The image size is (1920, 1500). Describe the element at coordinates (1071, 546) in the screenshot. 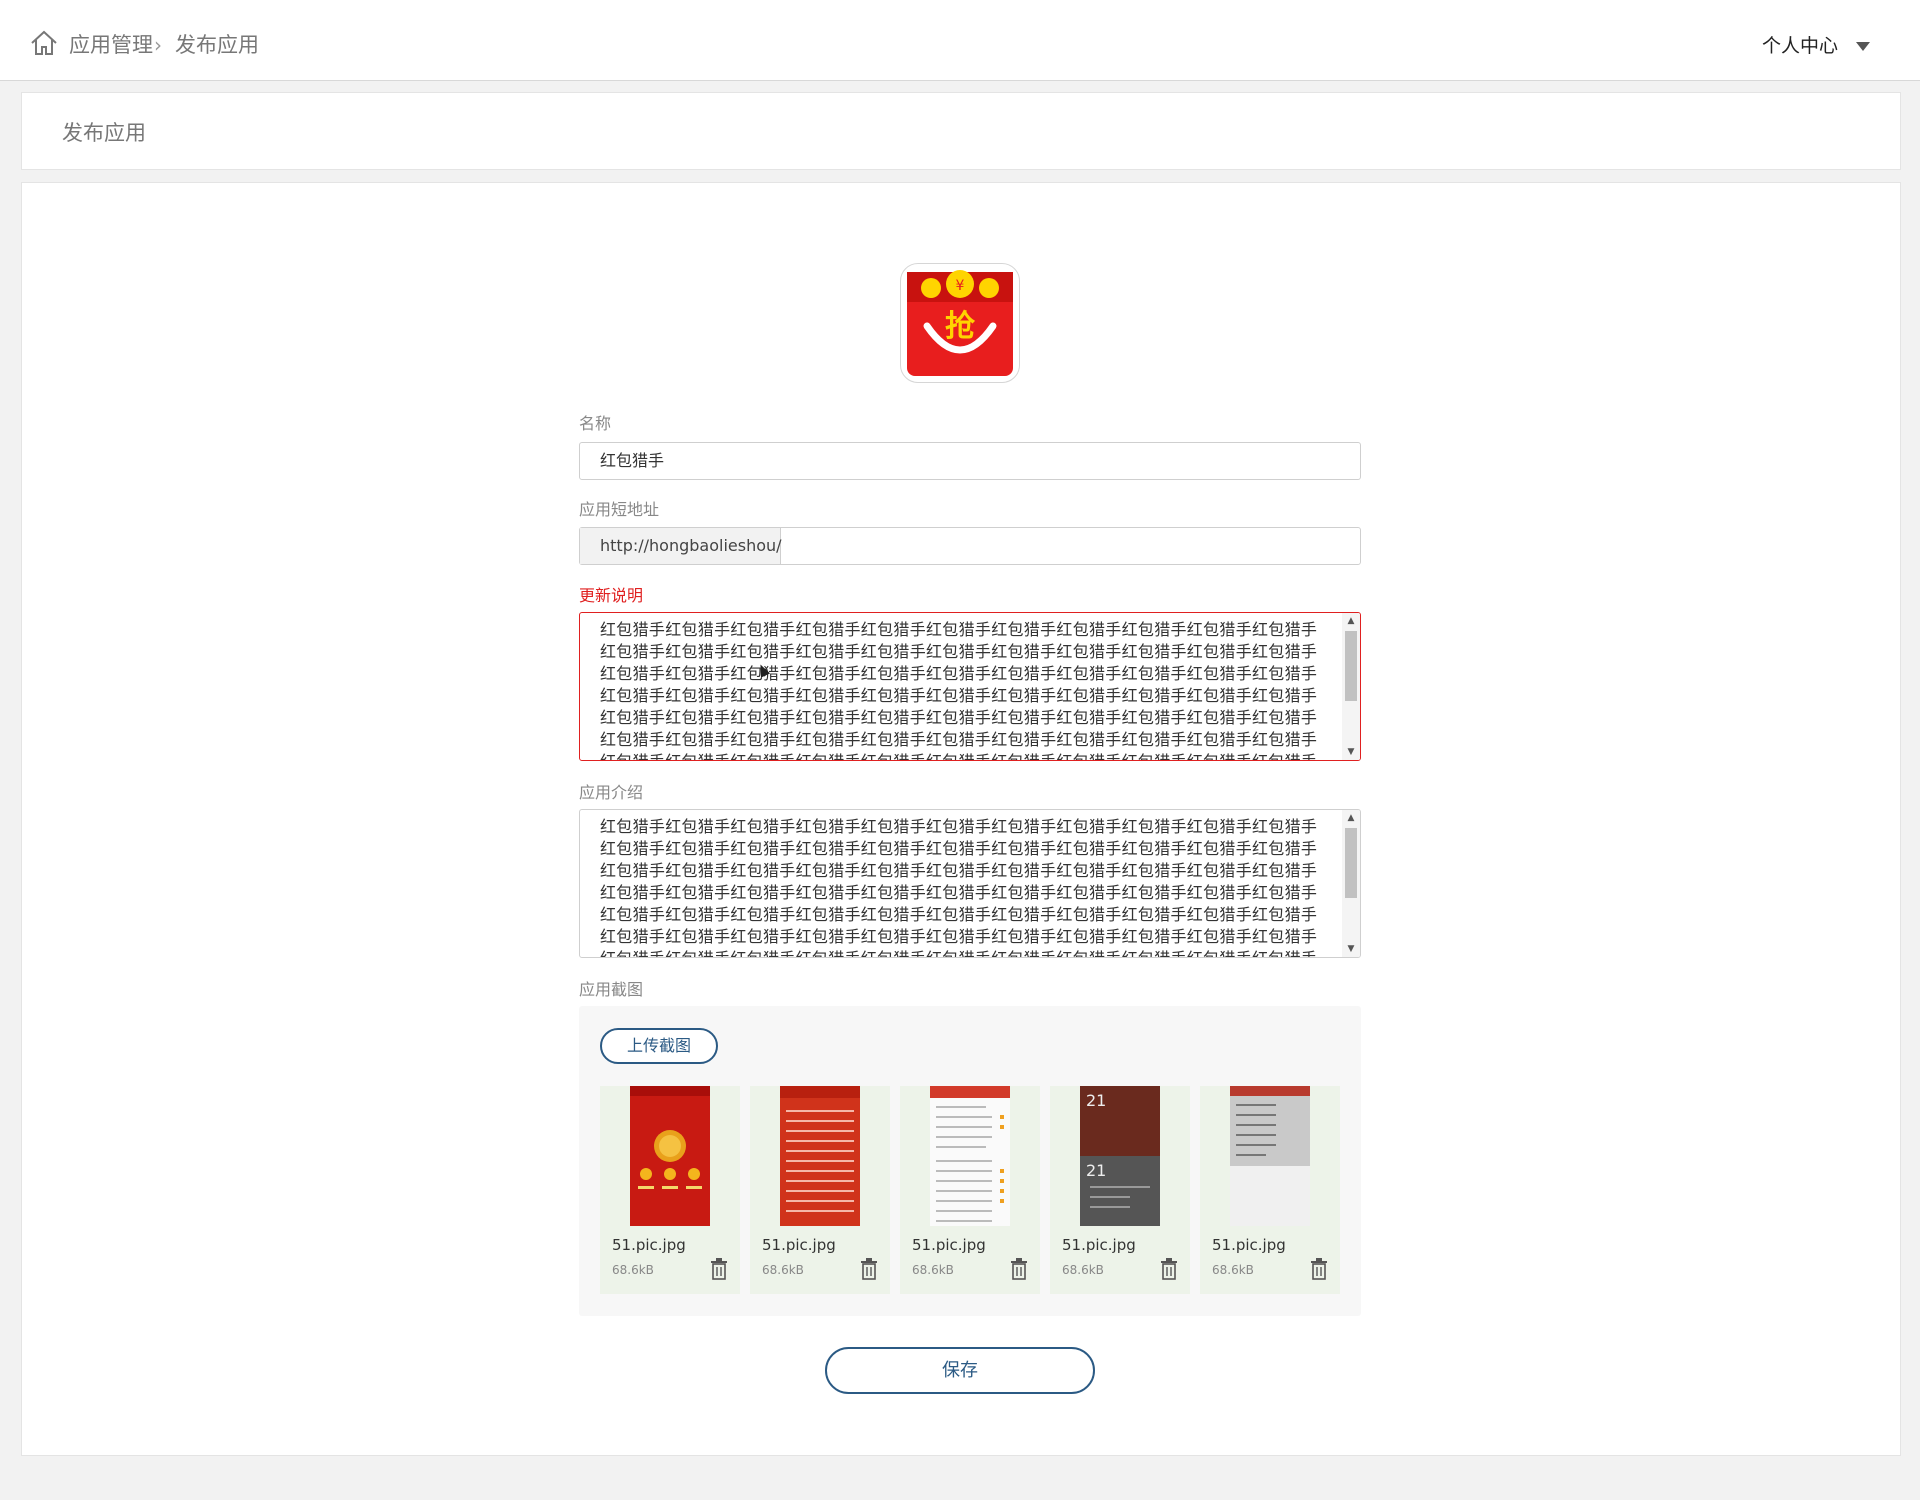

I see `short-url-input` at that location.